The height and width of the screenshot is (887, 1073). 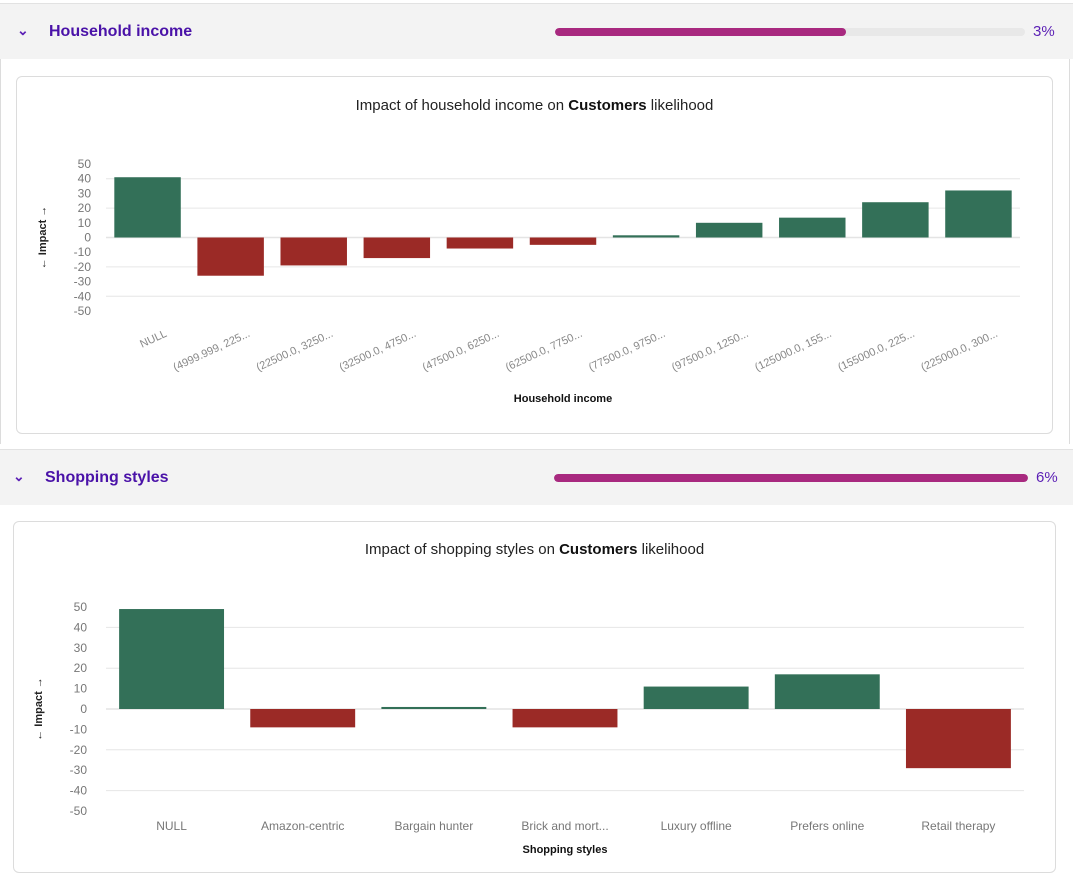 What do you see at coordinates (121, 31) in the screenshot?
I see `section-title: Household income` at bounding box center [121, 31].